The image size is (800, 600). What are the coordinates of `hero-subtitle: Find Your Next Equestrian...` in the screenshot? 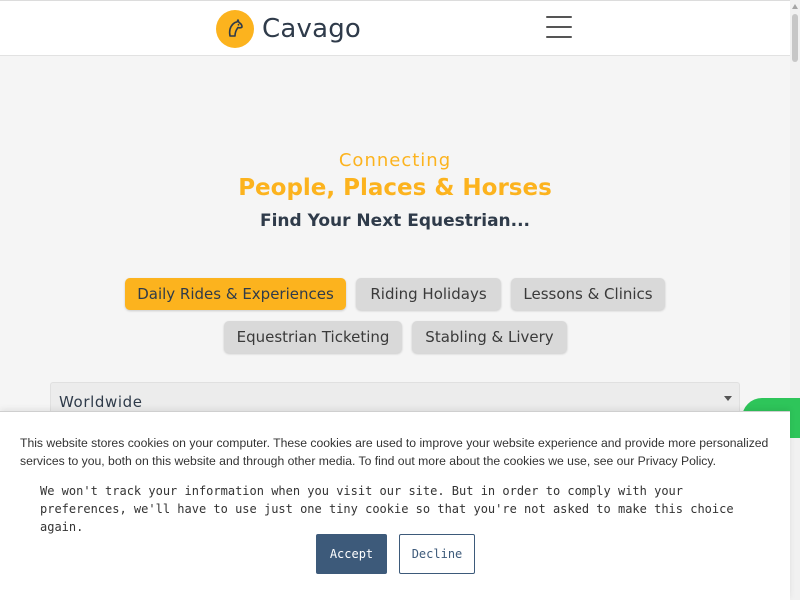 It's located at (395, 221).